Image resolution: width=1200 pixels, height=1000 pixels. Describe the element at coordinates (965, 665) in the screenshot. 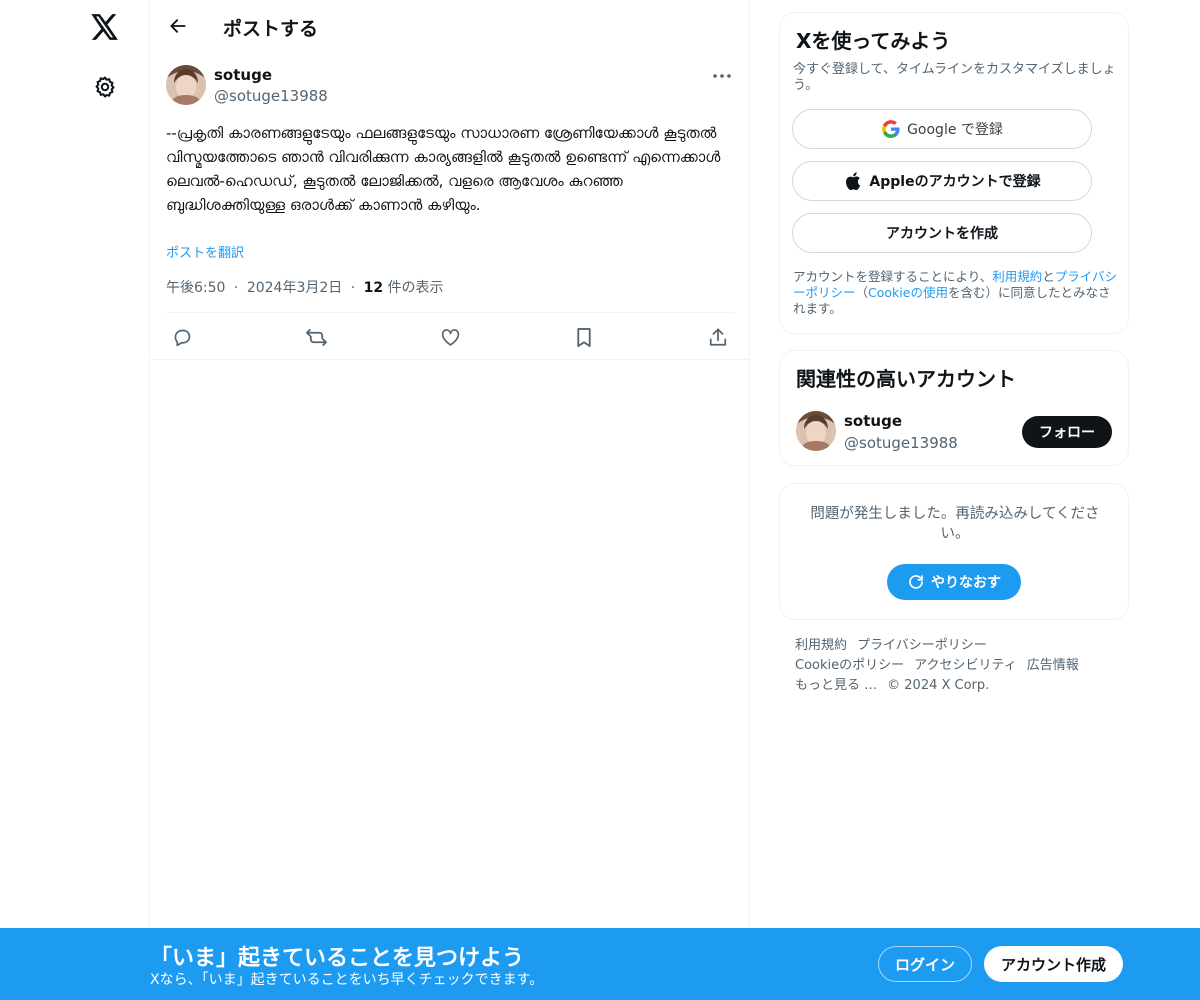

I see `footer-link-accessibility: アクセシビリティ` at that location.